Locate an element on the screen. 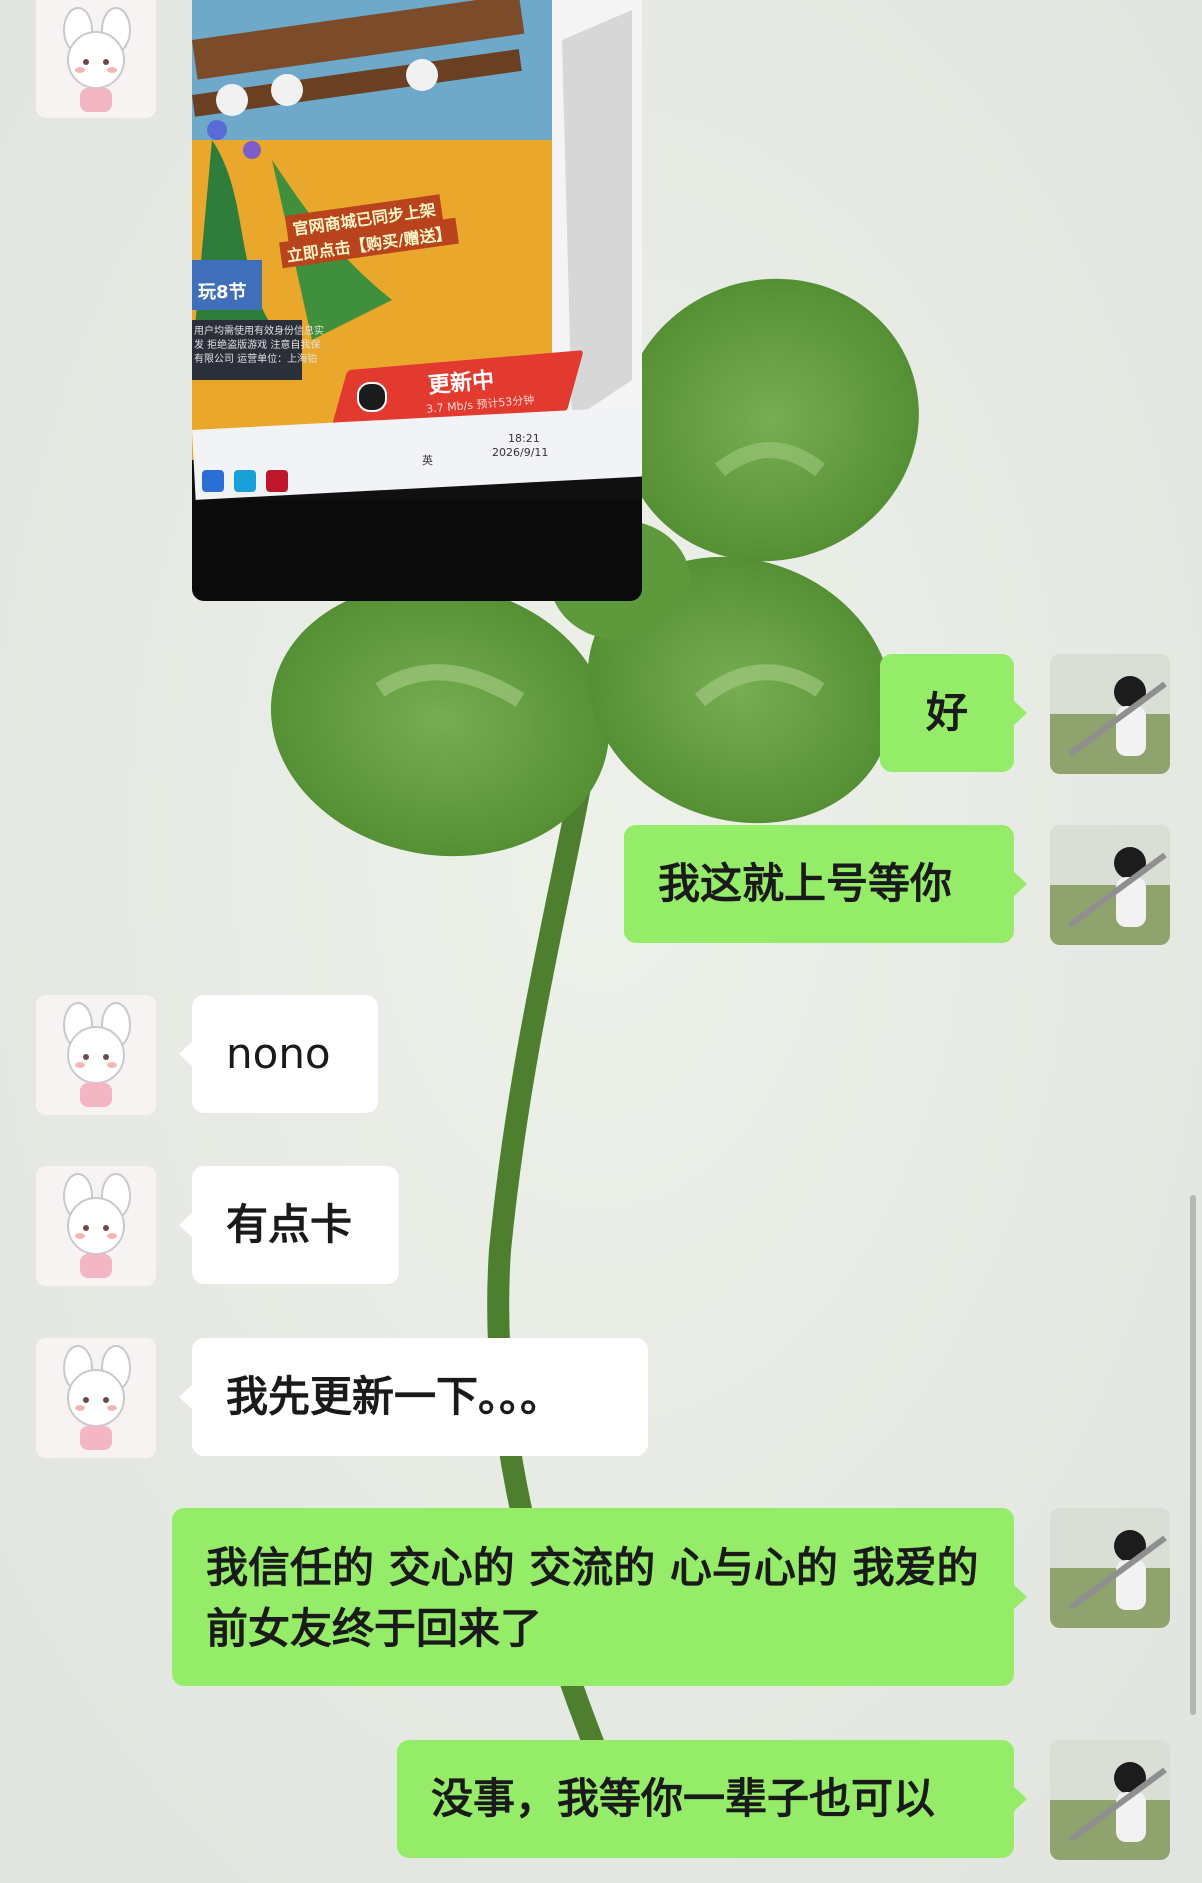 The image size is (1202, 1883). update-status-icon is located at coordinates (372, 397).